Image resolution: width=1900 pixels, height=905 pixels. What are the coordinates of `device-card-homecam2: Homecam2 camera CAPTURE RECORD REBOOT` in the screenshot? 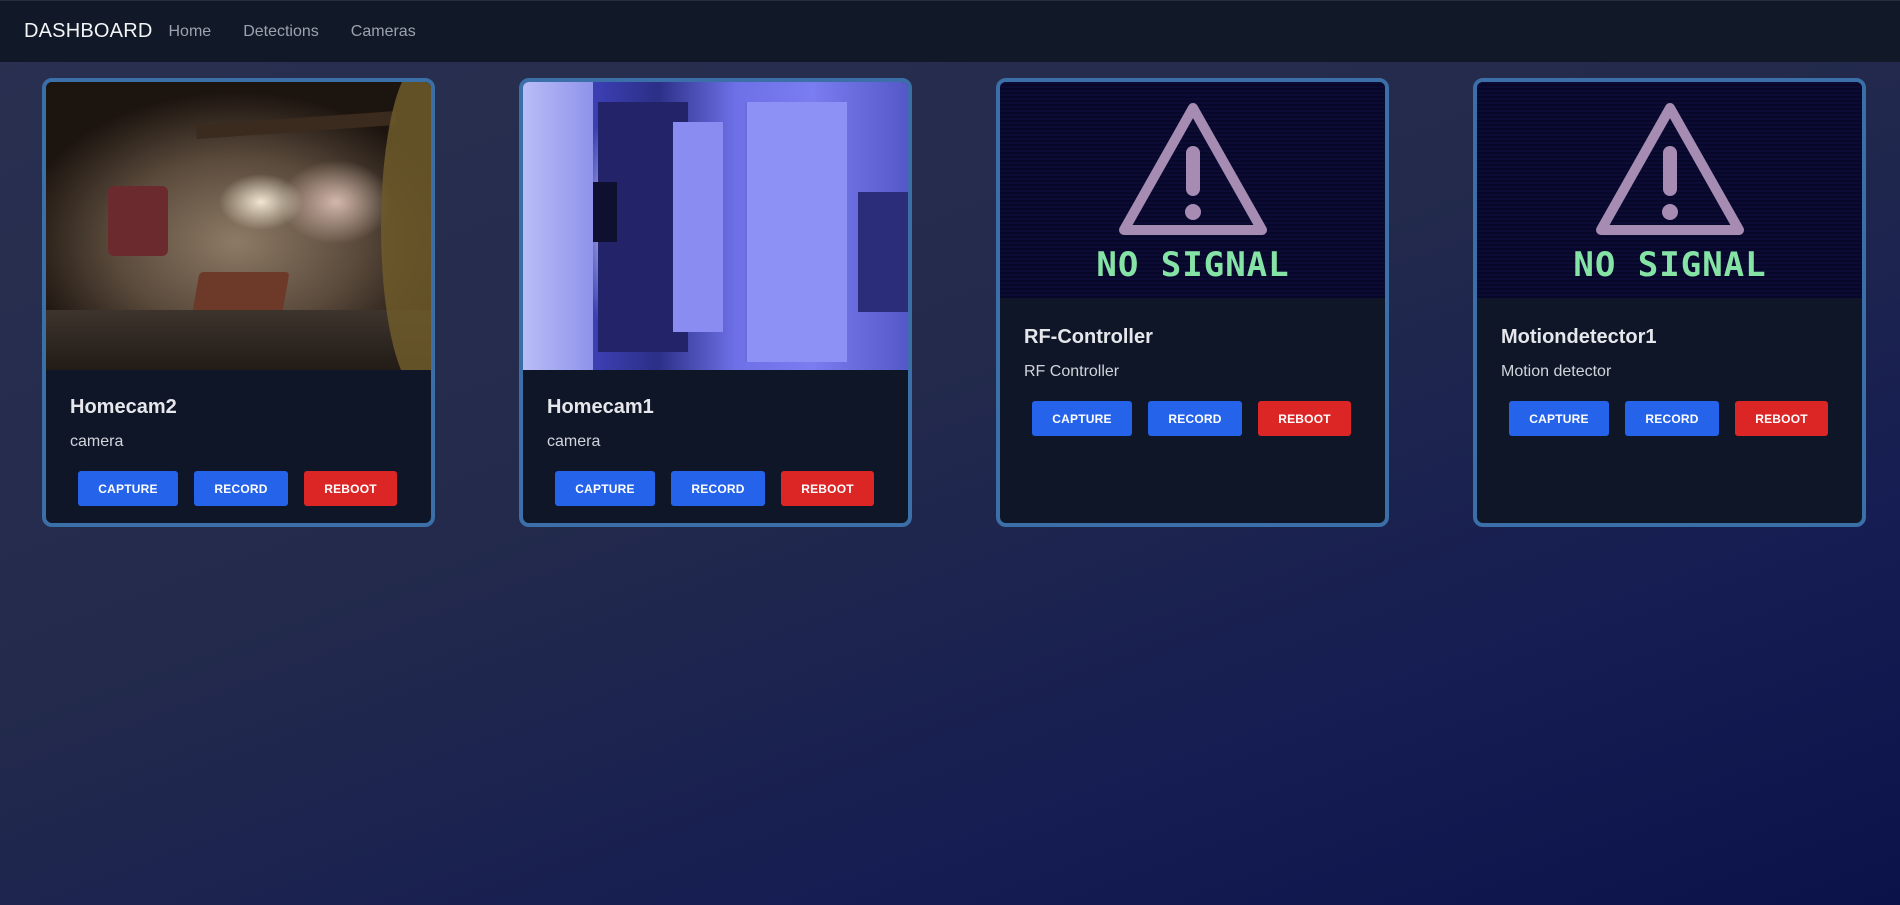 It's located at (238, 302).